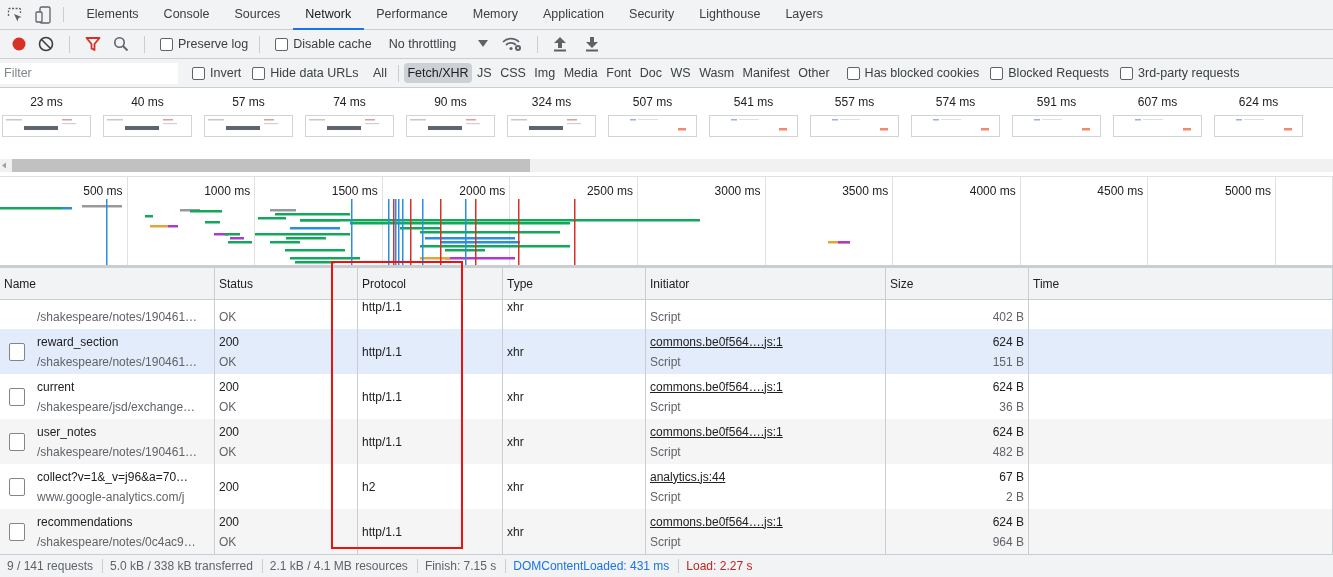  Describe the element at coordinates (113, 15) in the screenshot. I see `panel-tab: Elements` at that location.